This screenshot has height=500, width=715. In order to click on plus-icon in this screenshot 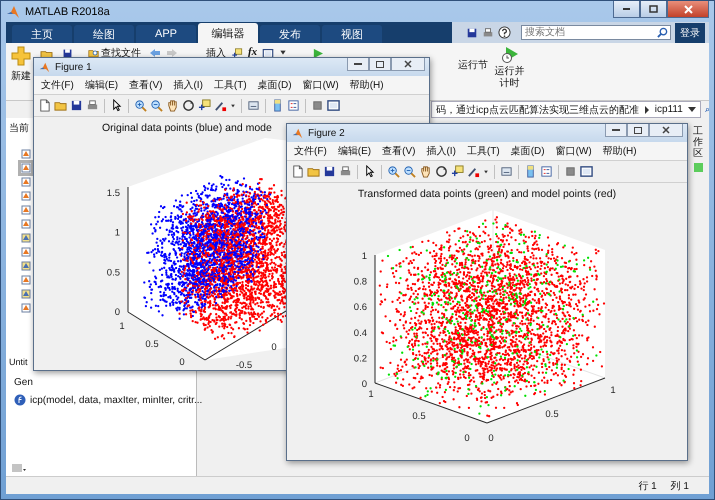, I will do `click(21, 56)`.